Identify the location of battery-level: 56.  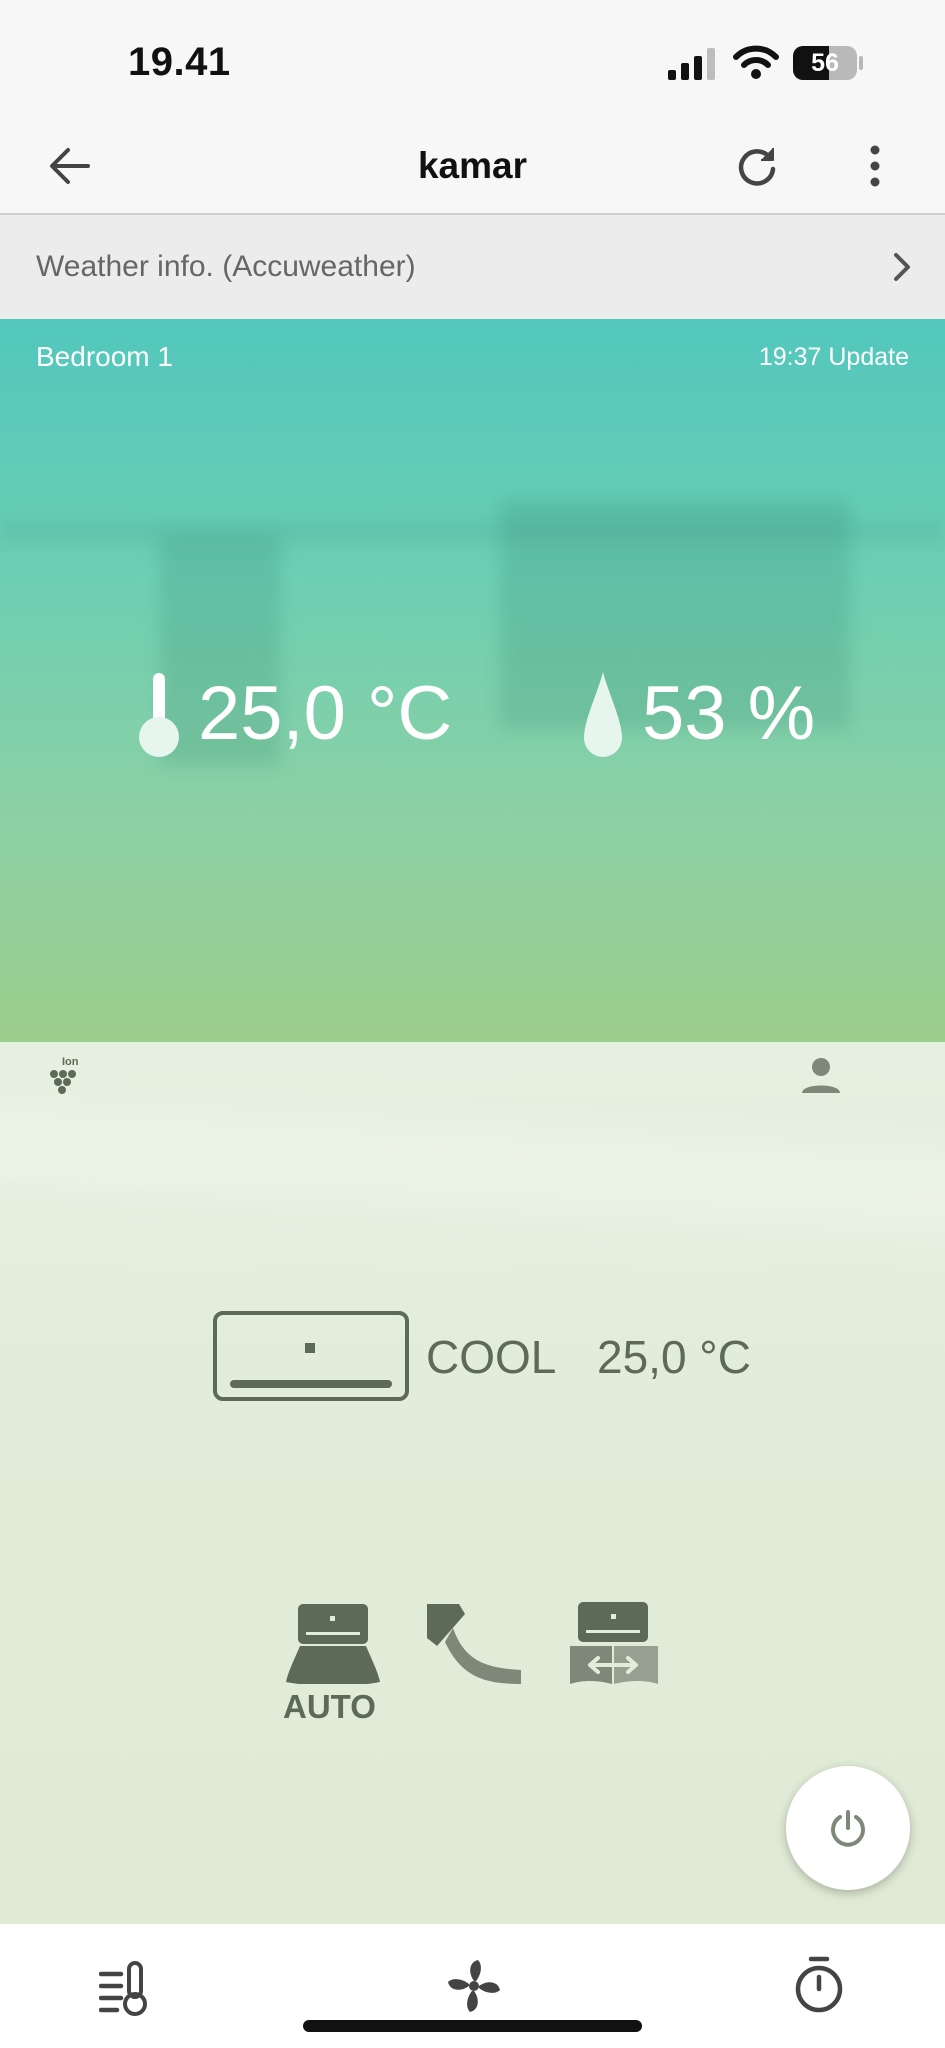
(825, 63).